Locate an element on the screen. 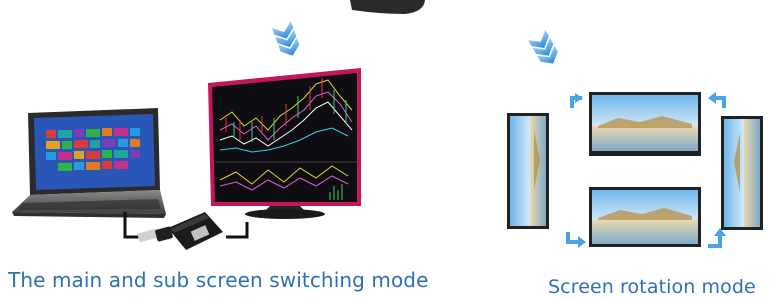  rotation-display-right is located at coordinates (742, 173).